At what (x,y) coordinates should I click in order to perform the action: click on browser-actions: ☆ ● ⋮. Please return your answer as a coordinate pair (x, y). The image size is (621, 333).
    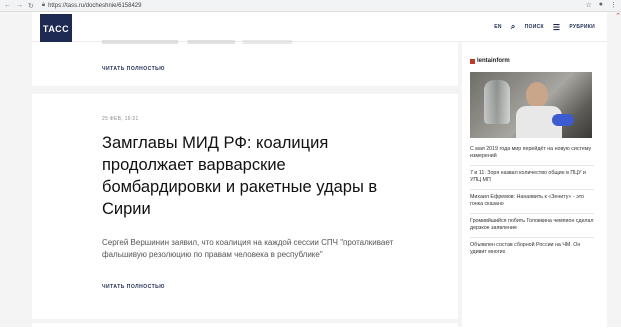
    Looking at the image, I should click on (601, 5).